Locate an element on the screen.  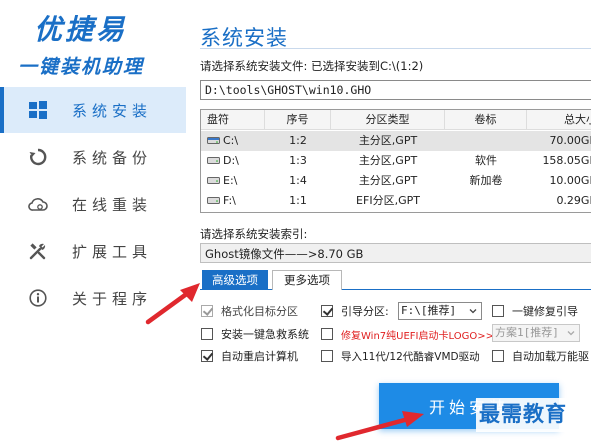
volume-label: 新加卷 is located at coordinates (486, 180).